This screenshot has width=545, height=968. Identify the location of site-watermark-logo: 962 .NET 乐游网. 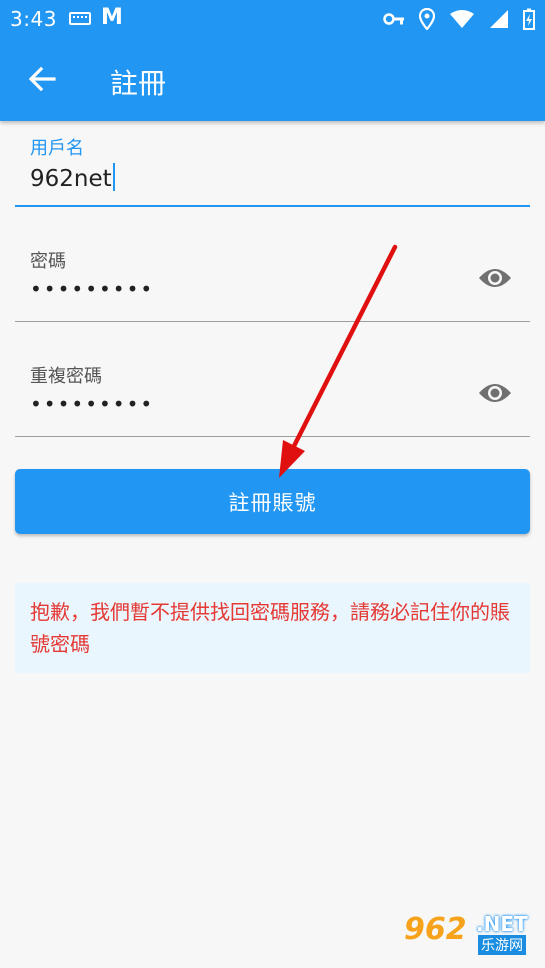
(471, 935).